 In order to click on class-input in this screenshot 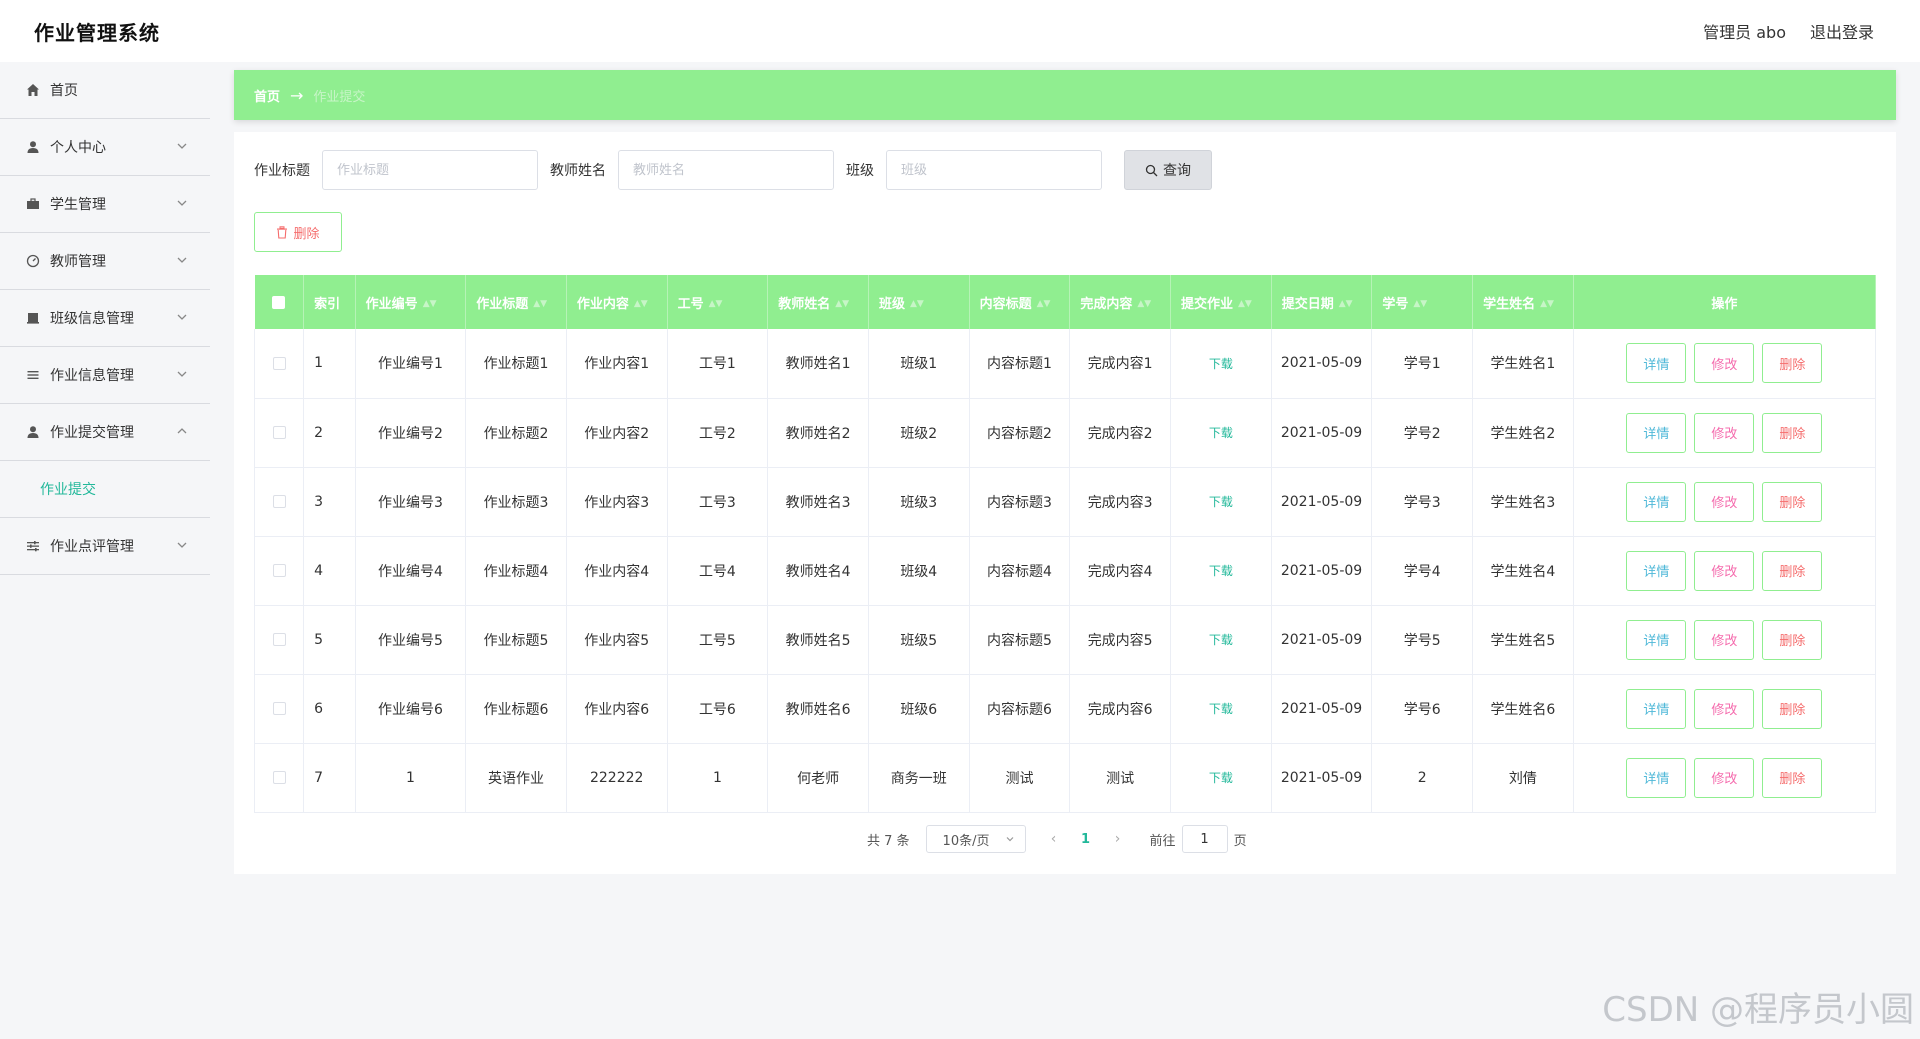, I will do `click(994, 170)`.